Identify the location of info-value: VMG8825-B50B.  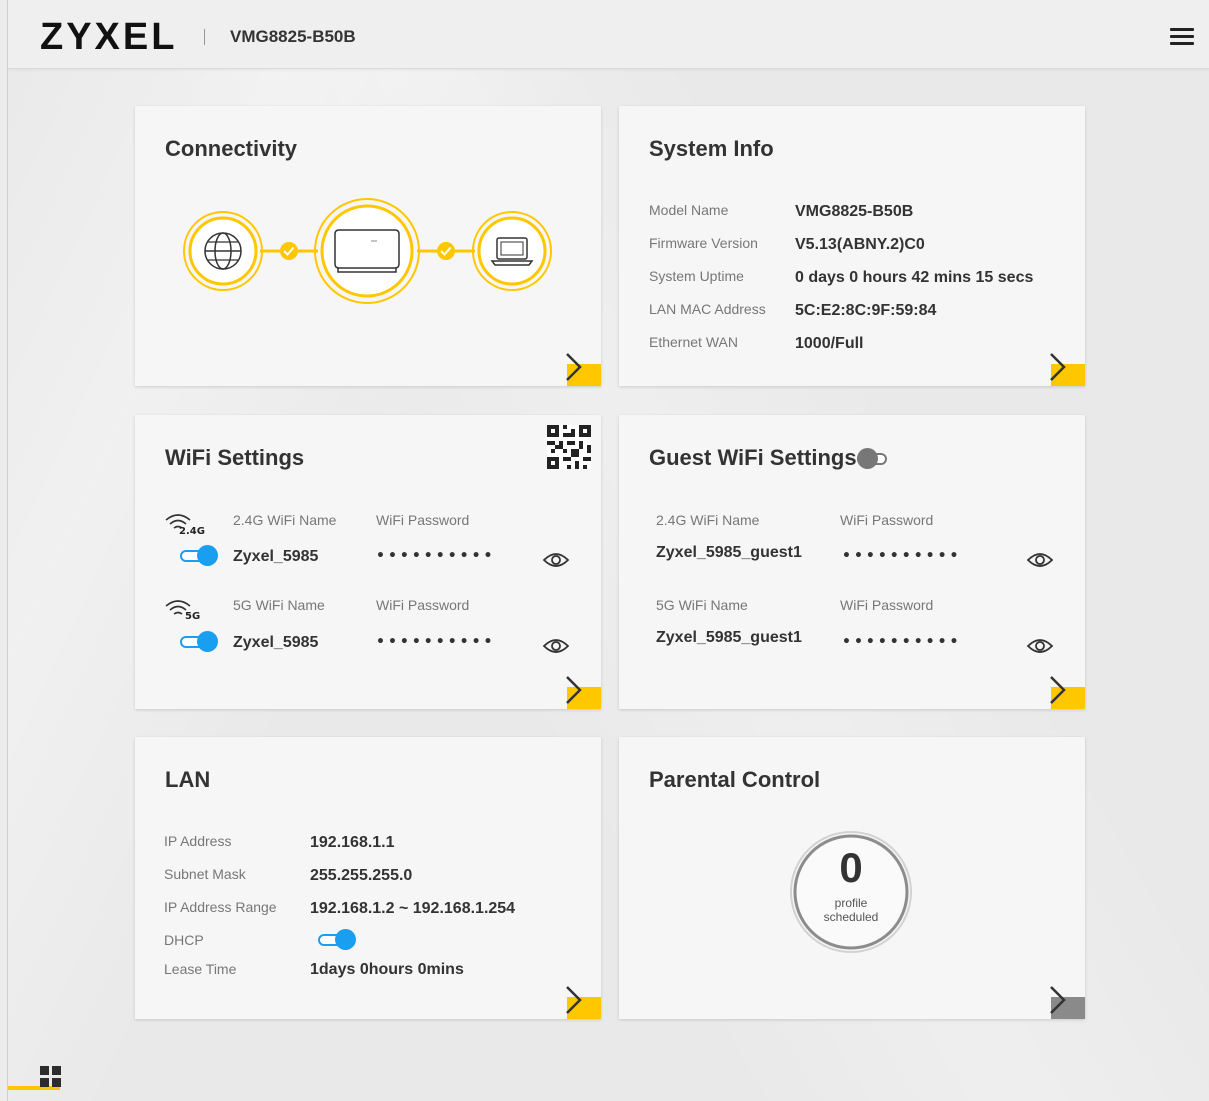
(854, 211).